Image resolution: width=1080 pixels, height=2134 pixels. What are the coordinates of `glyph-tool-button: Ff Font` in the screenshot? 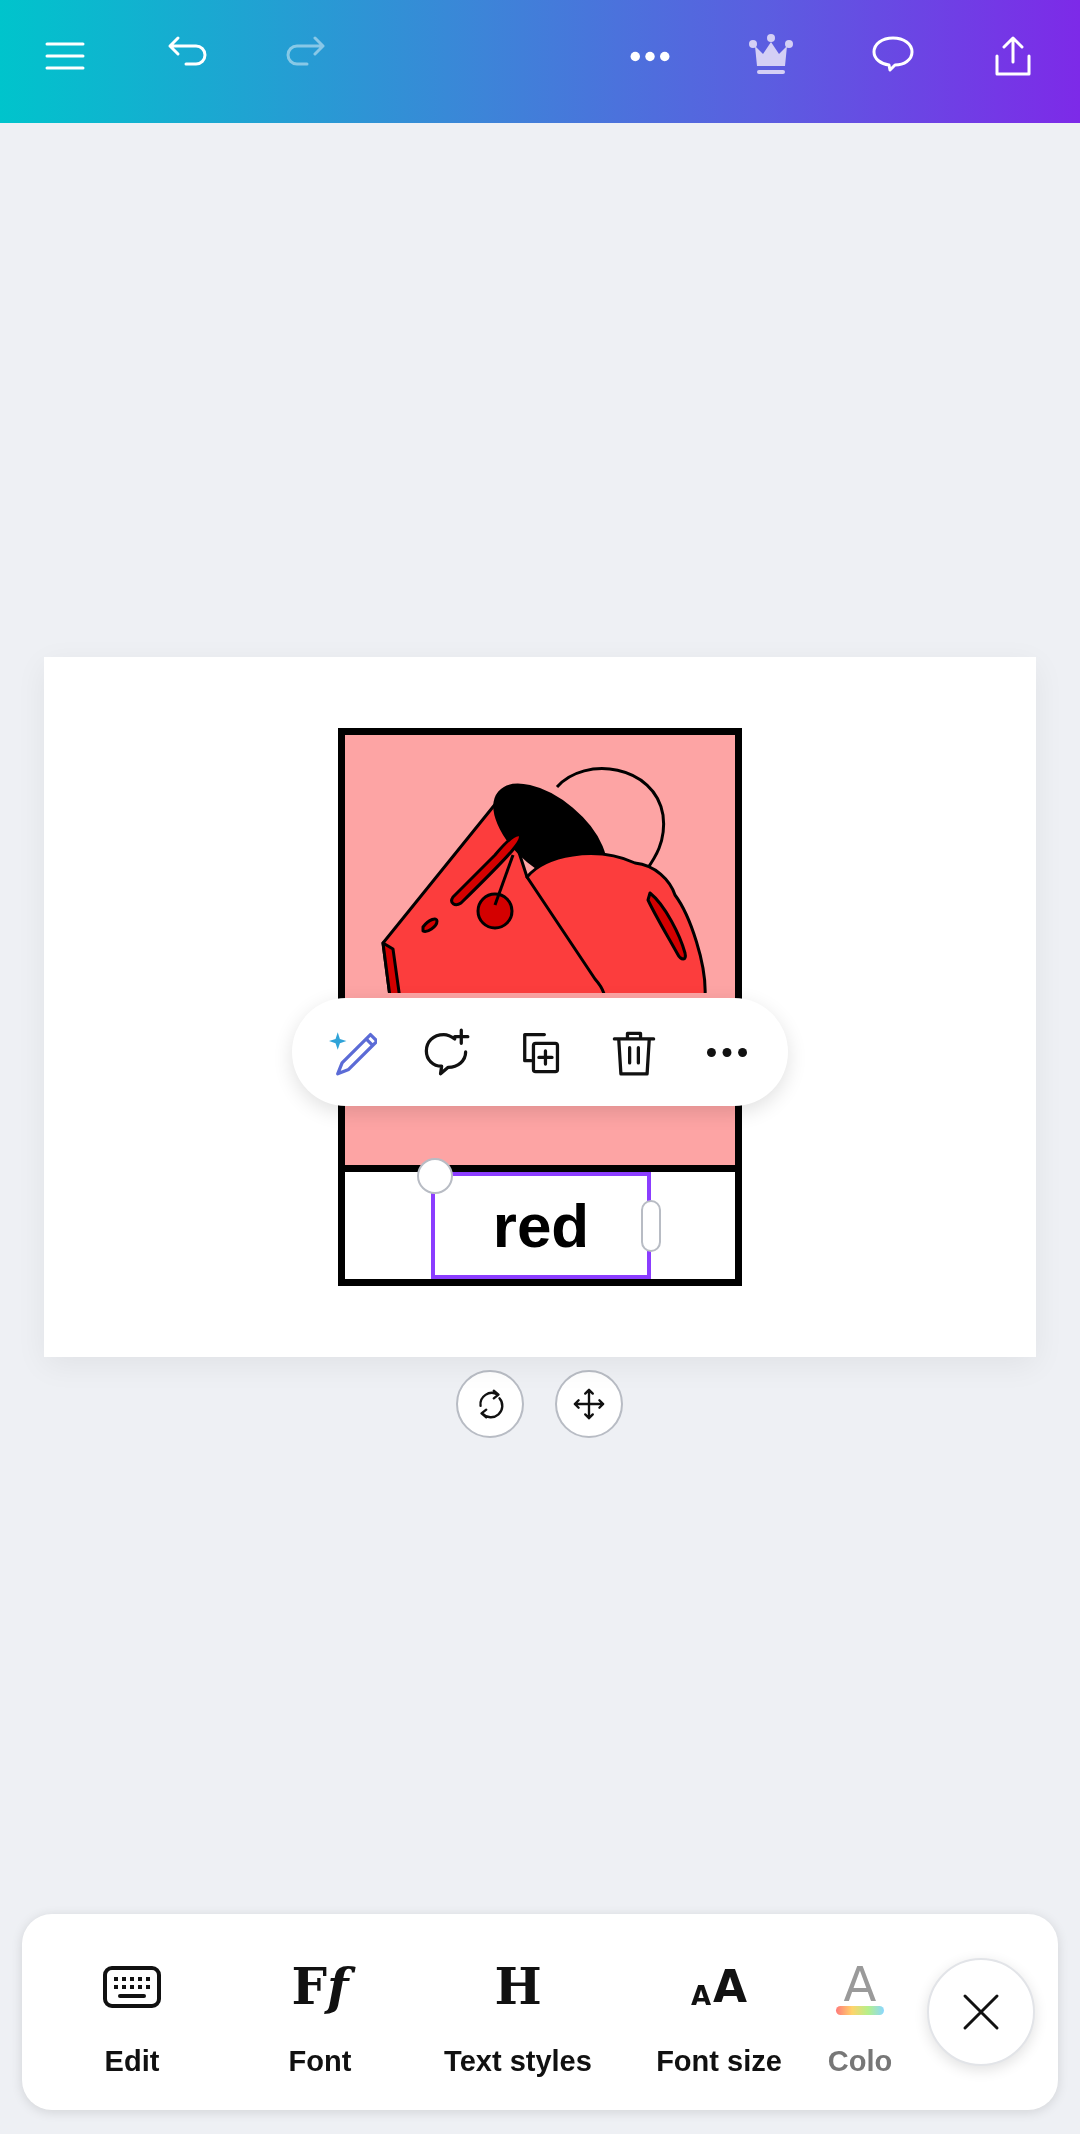 It's located at (320, 2012).